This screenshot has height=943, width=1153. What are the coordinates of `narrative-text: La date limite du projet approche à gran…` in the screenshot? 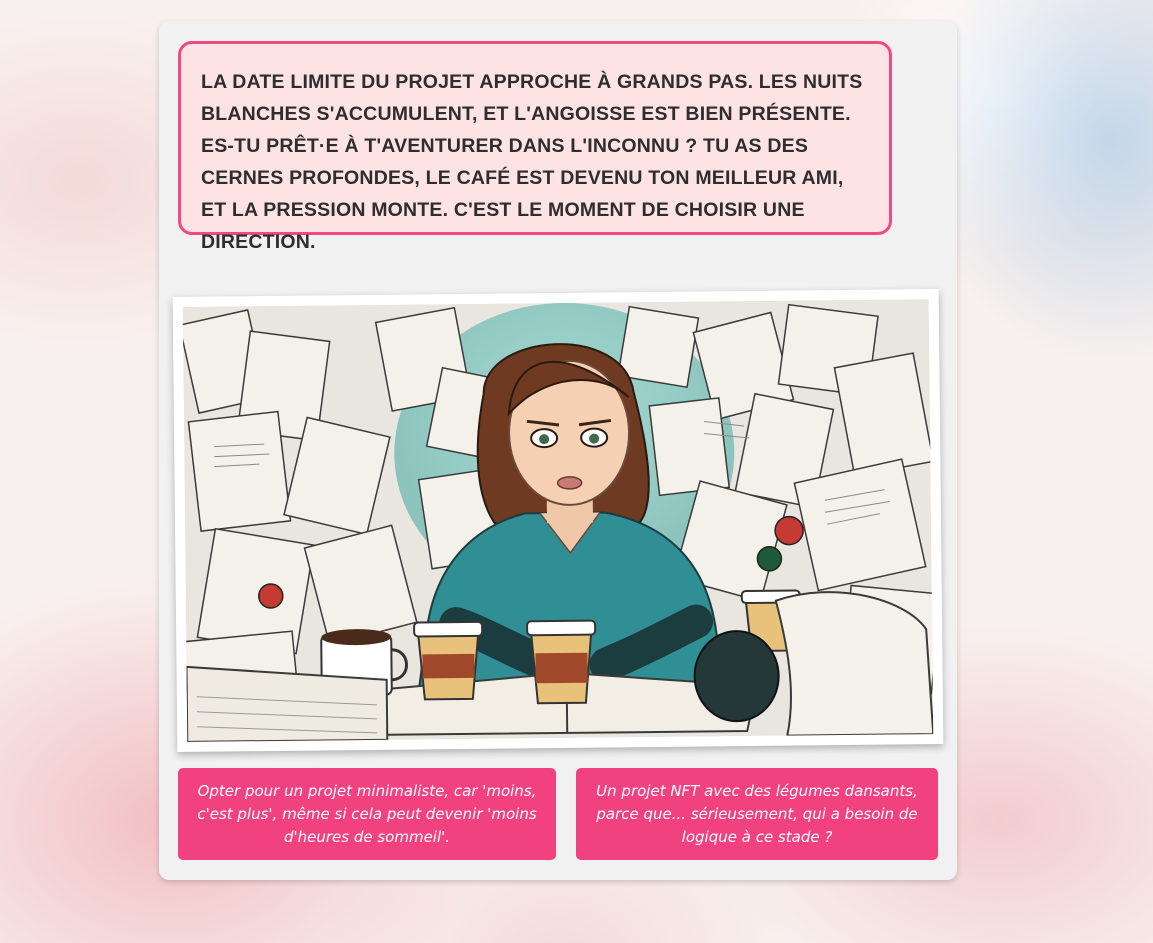 It's located at (535, 147).